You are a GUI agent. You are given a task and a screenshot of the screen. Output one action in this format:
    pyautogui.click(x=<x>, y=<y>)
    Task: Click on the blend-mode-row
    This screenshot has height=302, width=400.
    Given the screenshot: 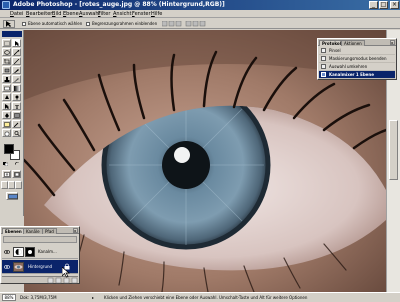 What is the action you would take?
    pyautogui.click(x=40, y=239)
    